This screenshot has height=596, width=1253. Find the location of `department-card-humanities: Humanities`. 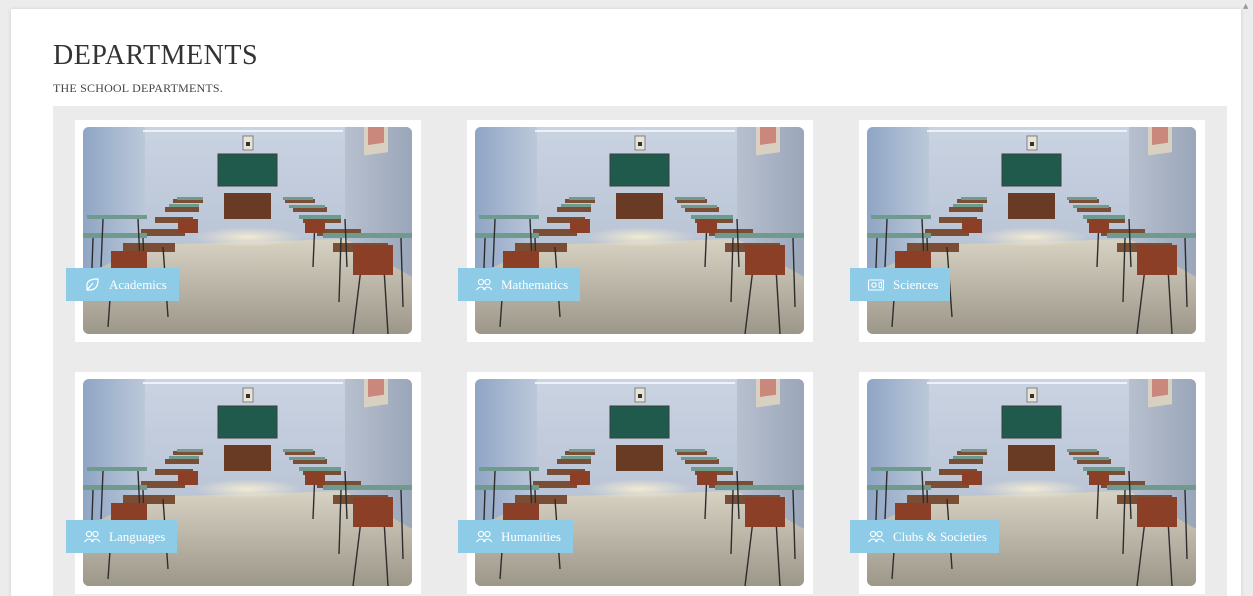

department-card-humanities: Humanities is located at coordinates (635, 483).